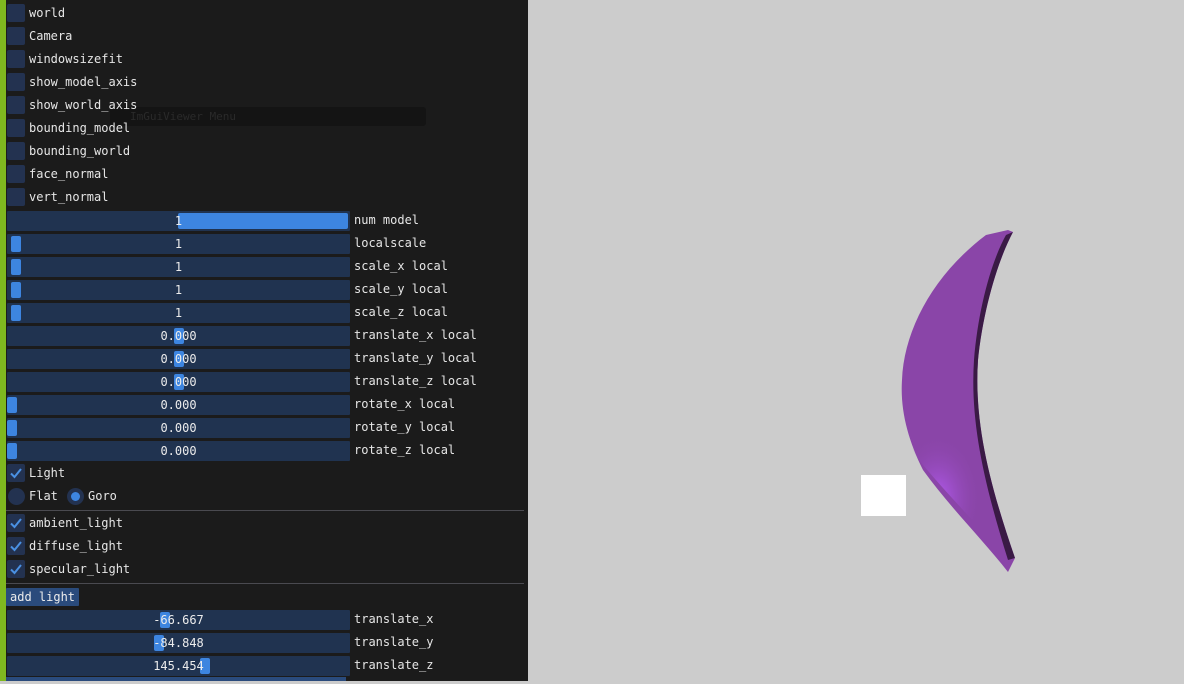  What do you see at coordinates (267, 151) in the screenshot?
I see `checkbox-row-bounding-world: bounding_world` at bounding box center [267, 151].